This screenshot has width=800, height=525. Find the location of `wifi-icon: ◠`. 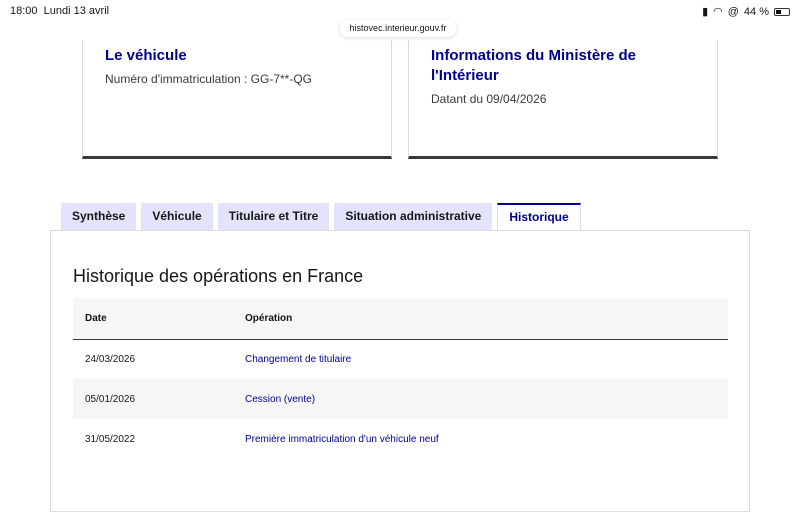

wifi-icon: ◠ is located at coordinates (718, 12).